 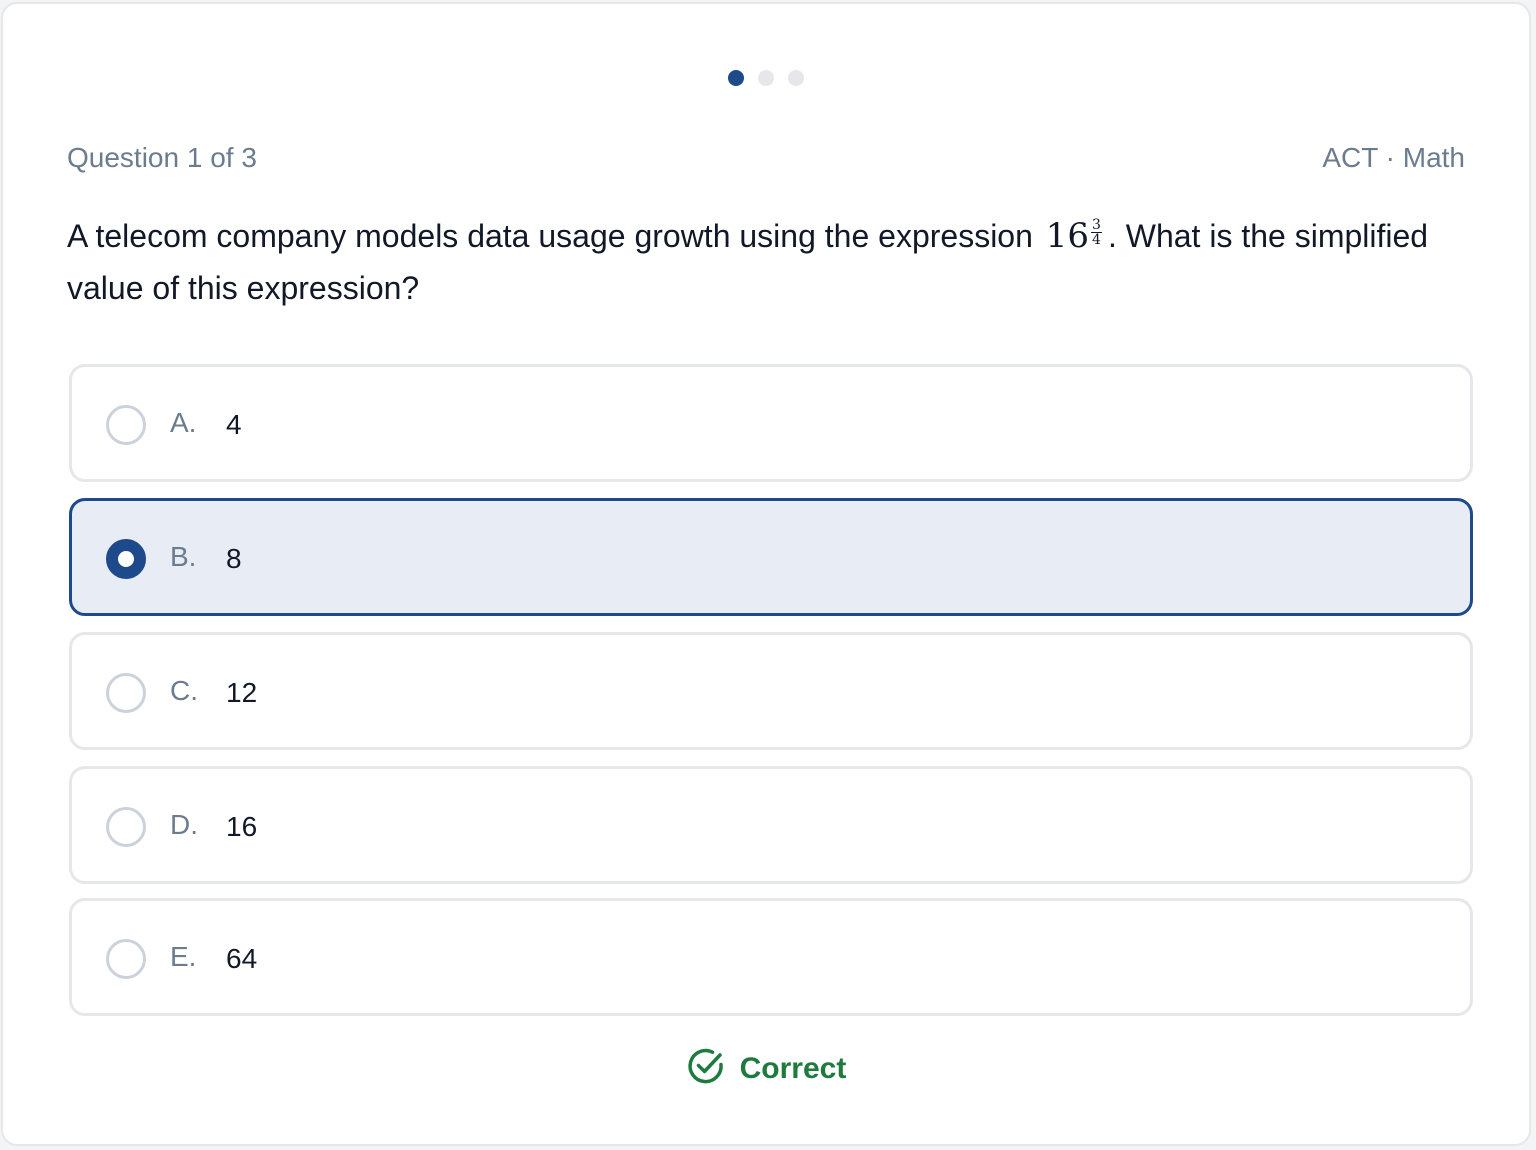 I want to click on option-value: 4, so click(x=234, y=424).